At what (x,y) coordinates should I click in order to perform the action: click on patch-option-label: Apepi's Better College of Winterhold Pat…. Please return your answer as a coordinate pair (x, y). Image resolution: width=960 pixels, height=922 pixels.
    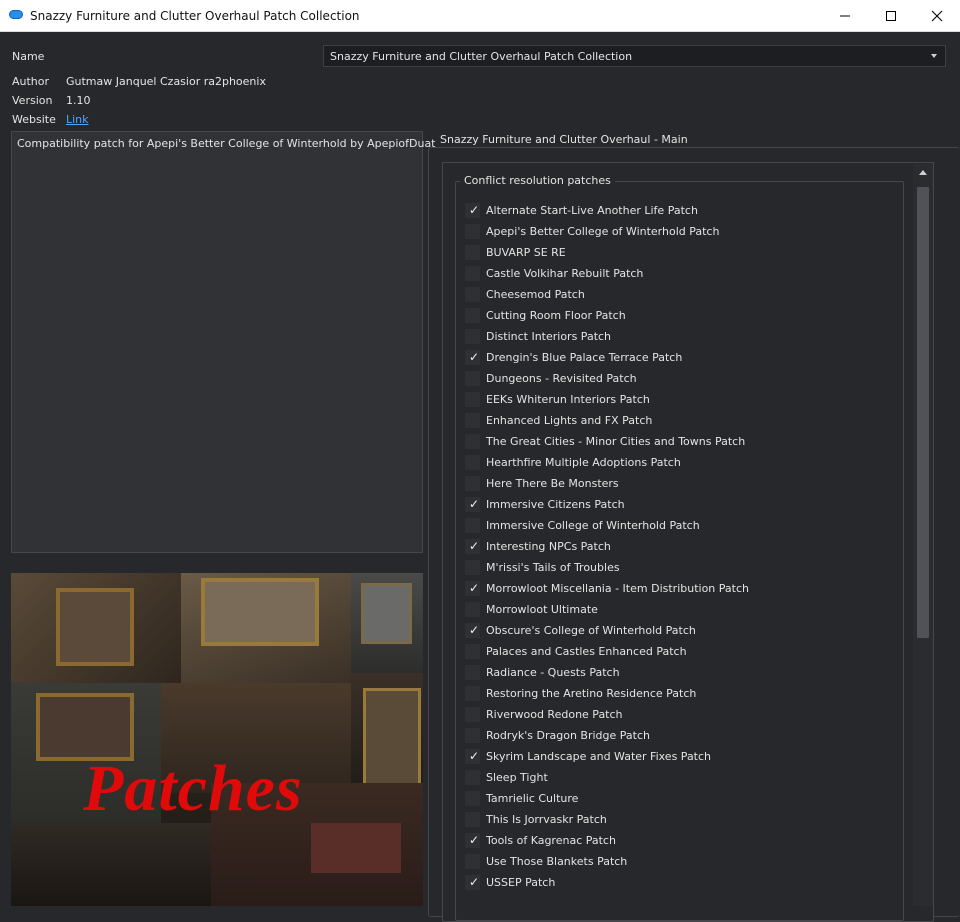
    Looking at the image, I should click on (603, 231).